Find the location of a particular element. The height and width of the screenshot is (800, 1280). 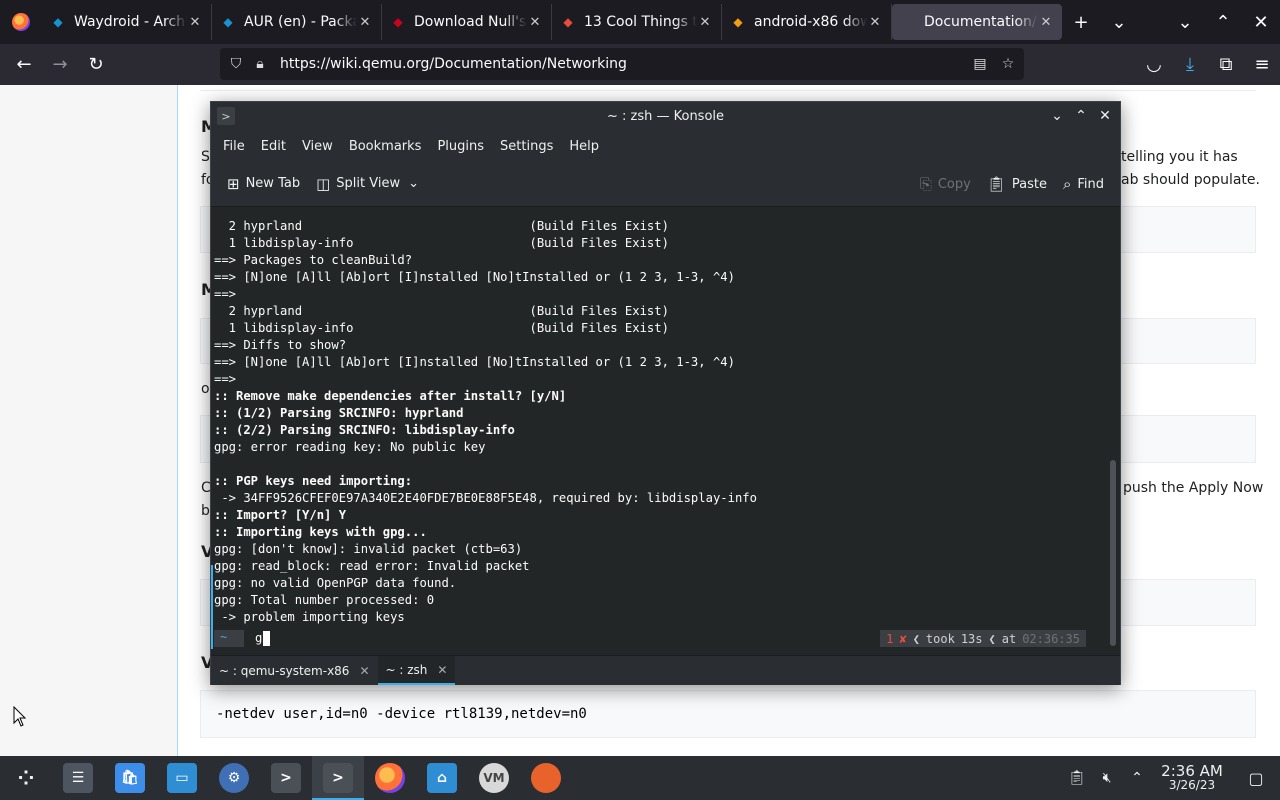

settings-gear-icon: ⚙ is located at coordinates (234, 778).